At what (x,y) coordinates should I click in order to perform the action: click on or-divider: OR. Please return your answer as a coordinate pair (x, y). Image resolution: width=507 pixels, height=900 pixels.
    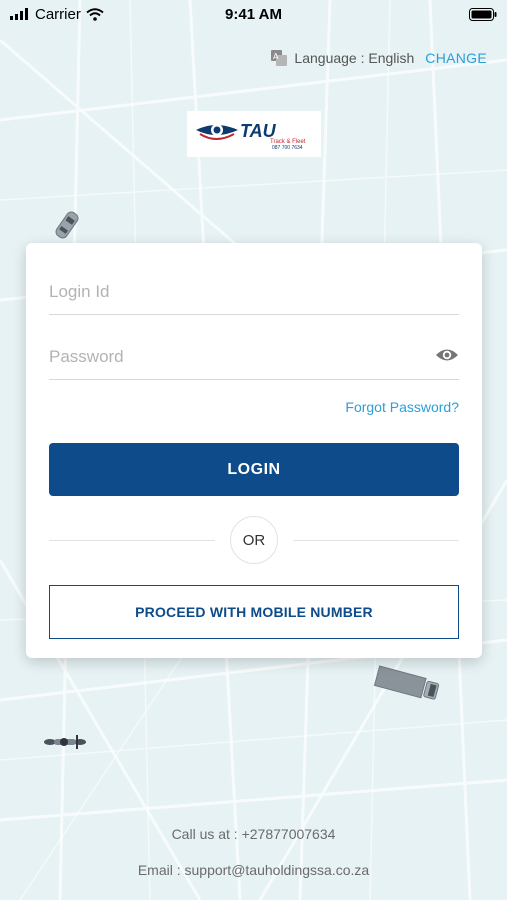
    Looking at the image, I should click on (254, 541).